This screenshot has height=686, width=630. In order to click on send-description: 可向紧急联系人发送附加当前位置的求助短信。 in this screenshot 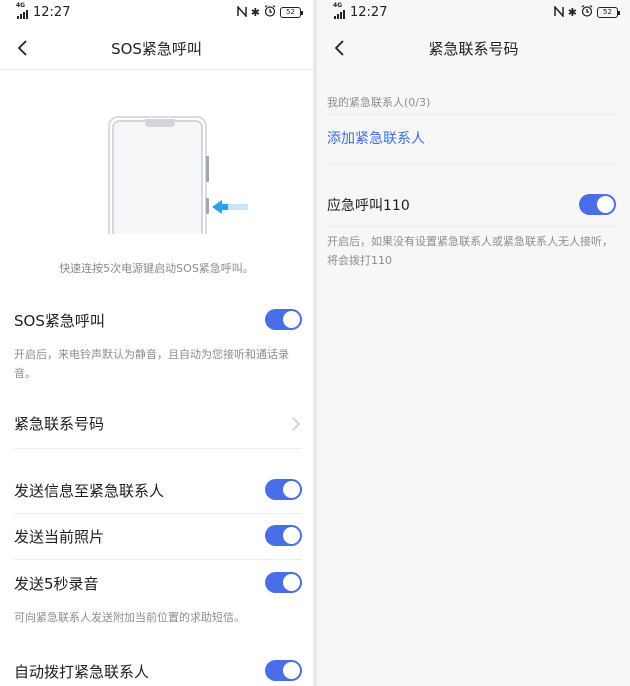, I will do `click(129, 617)`.